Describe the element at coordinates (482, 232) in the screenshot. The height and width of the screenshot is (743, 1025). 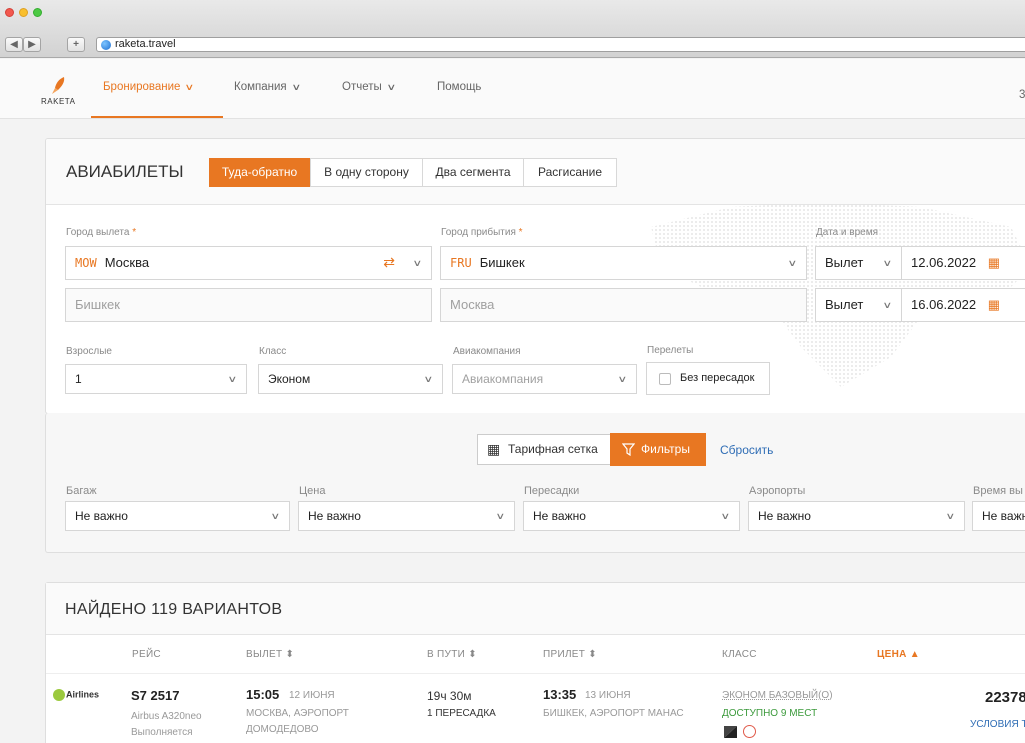
I see `arrival-label: Город прибытия *` at that location.